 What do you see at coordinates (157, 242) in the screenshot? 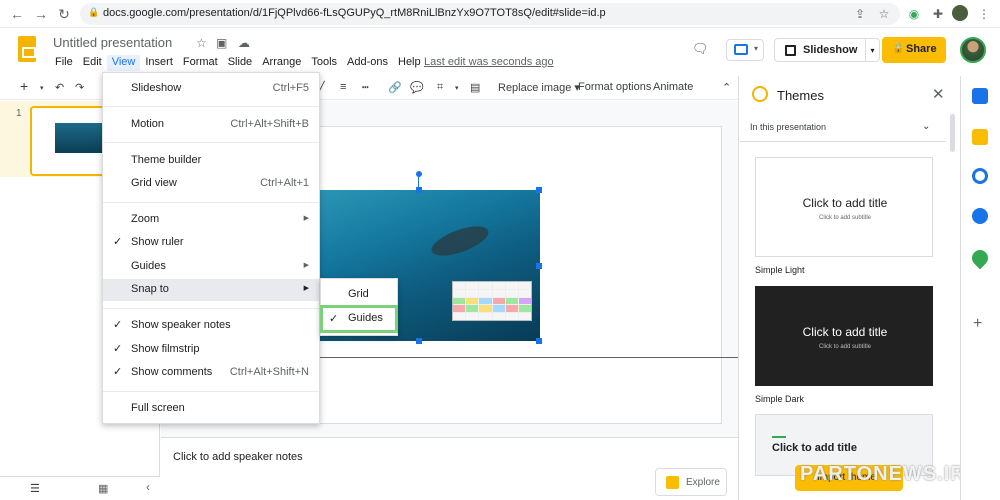
I see `menu-item-label: Show ruler` at bounding box center [157, 242].